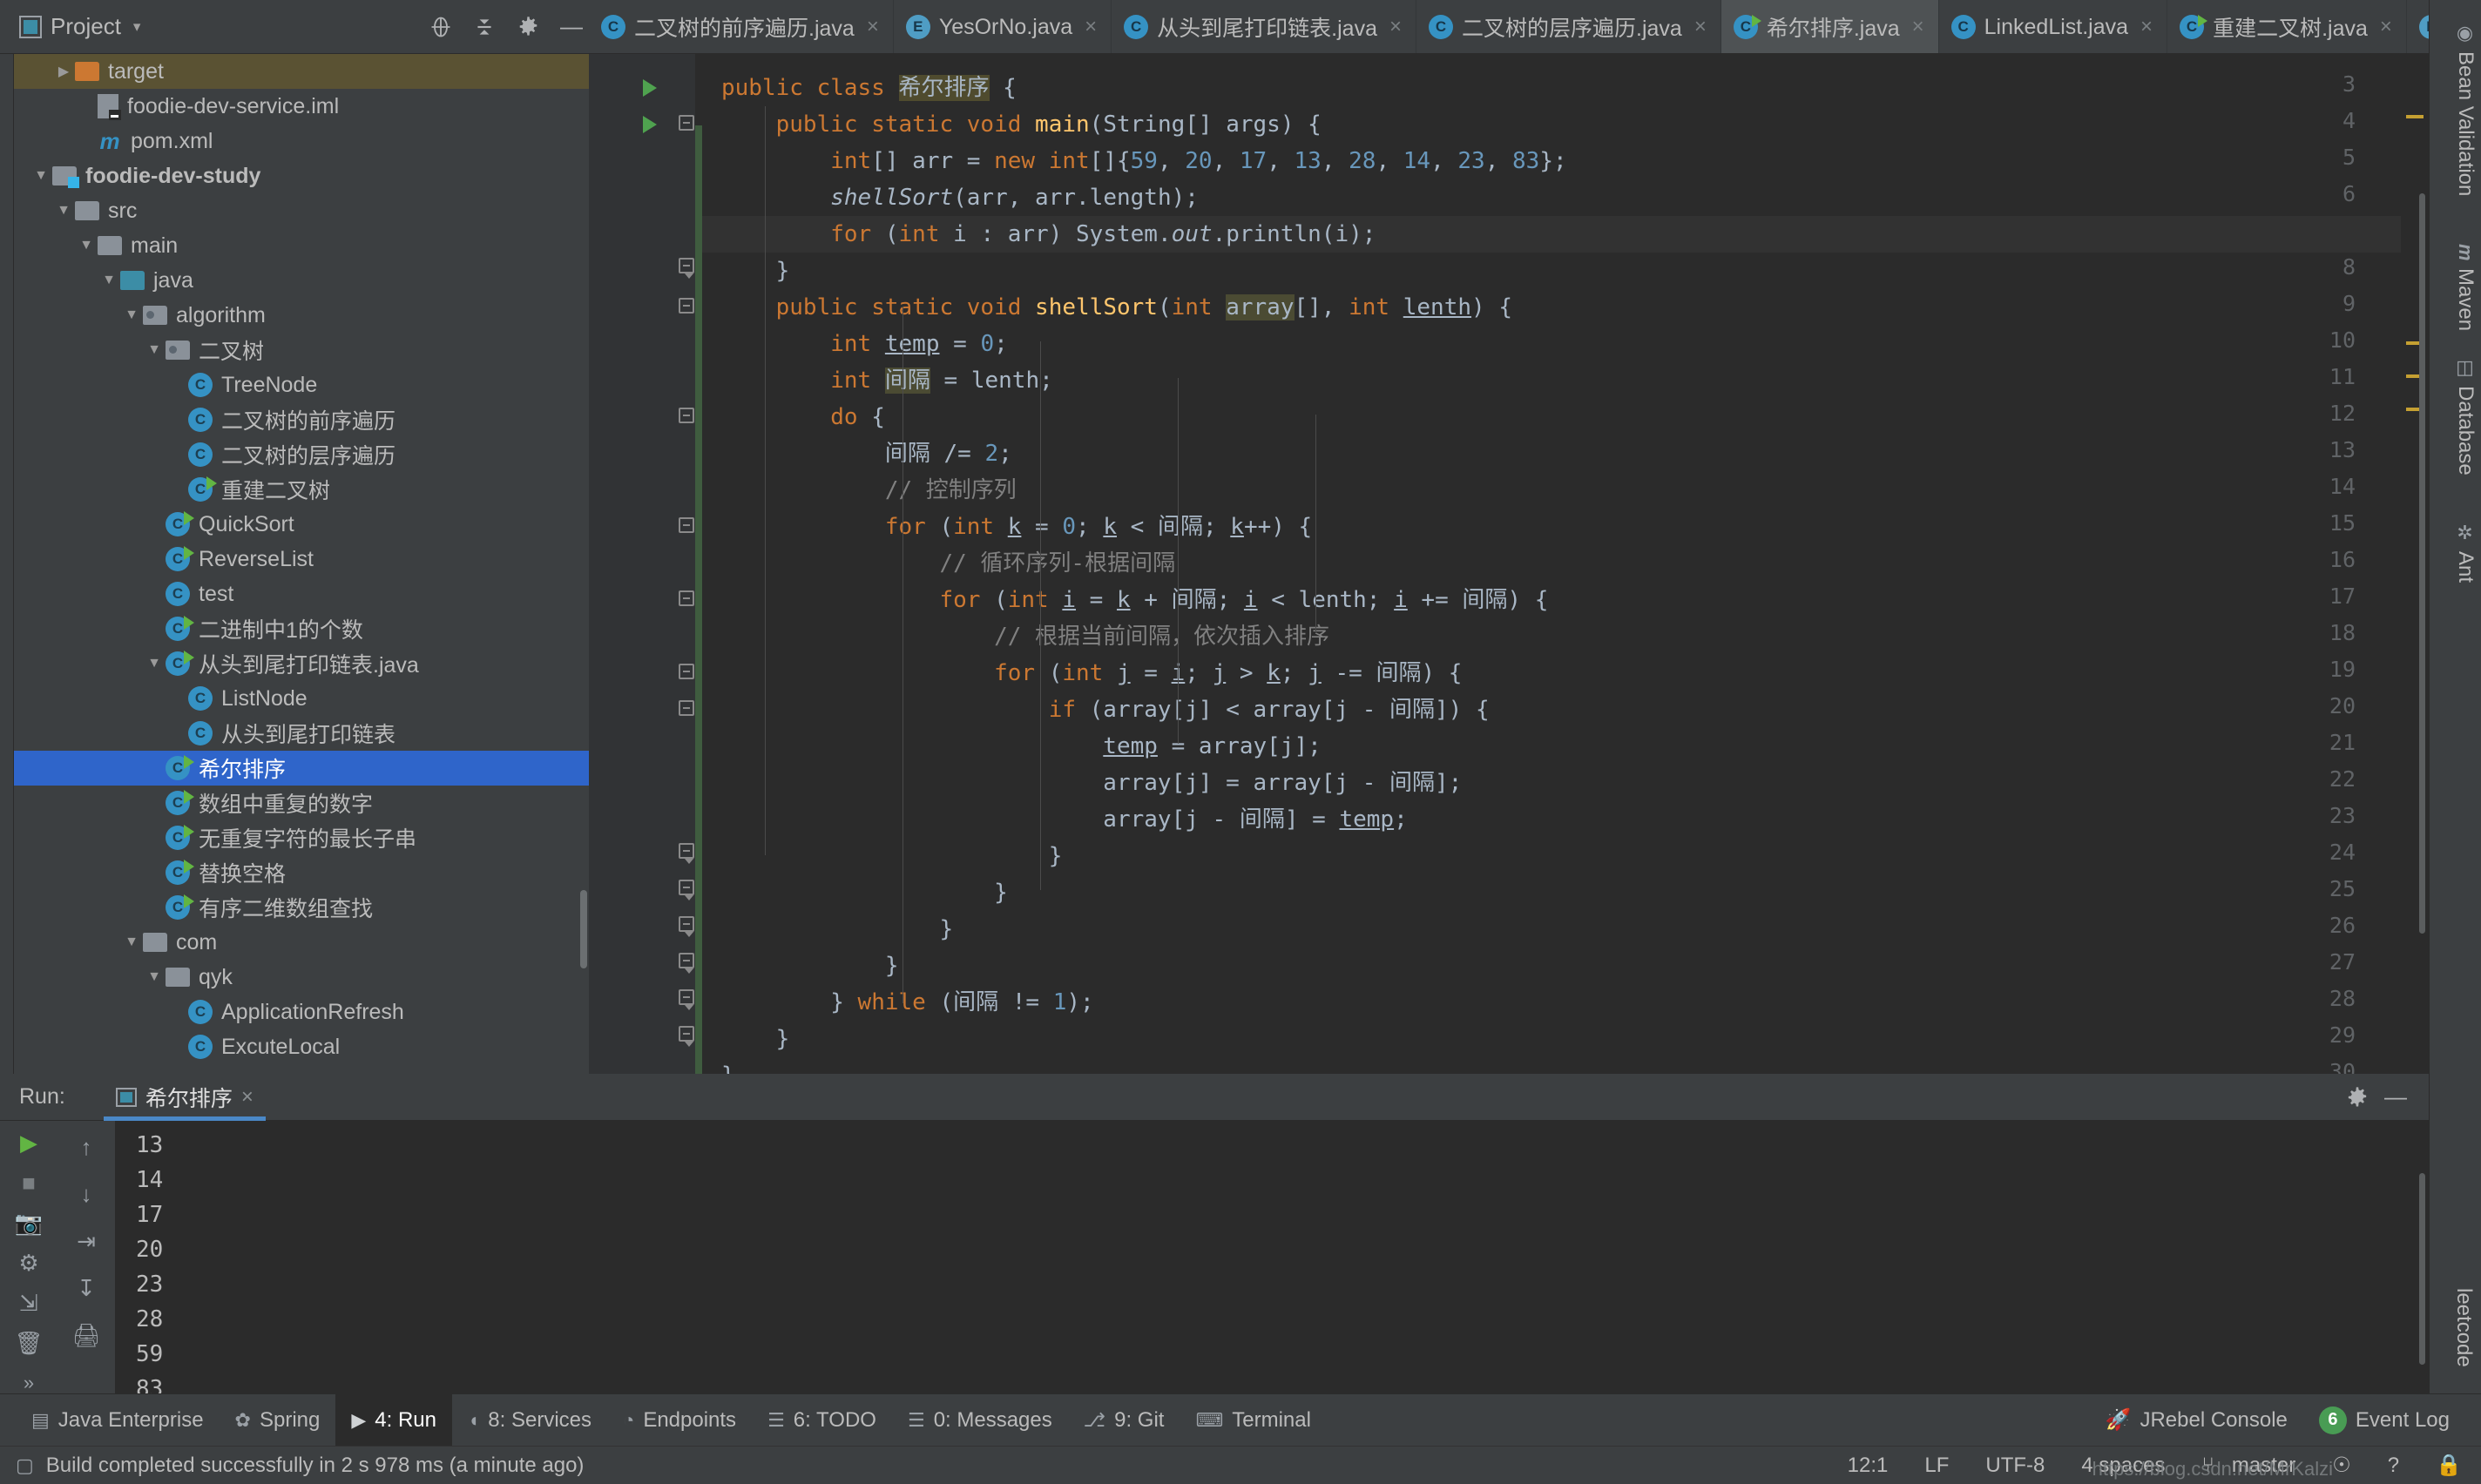 Image resolution: width=2481 pixels, height=1484 pixels. What do you see at coordinates (1105, 710) in the screenshot?
I see `code-line: if (array[j] < array[j - 间隔]) {` at bounding box center [1105, 710].